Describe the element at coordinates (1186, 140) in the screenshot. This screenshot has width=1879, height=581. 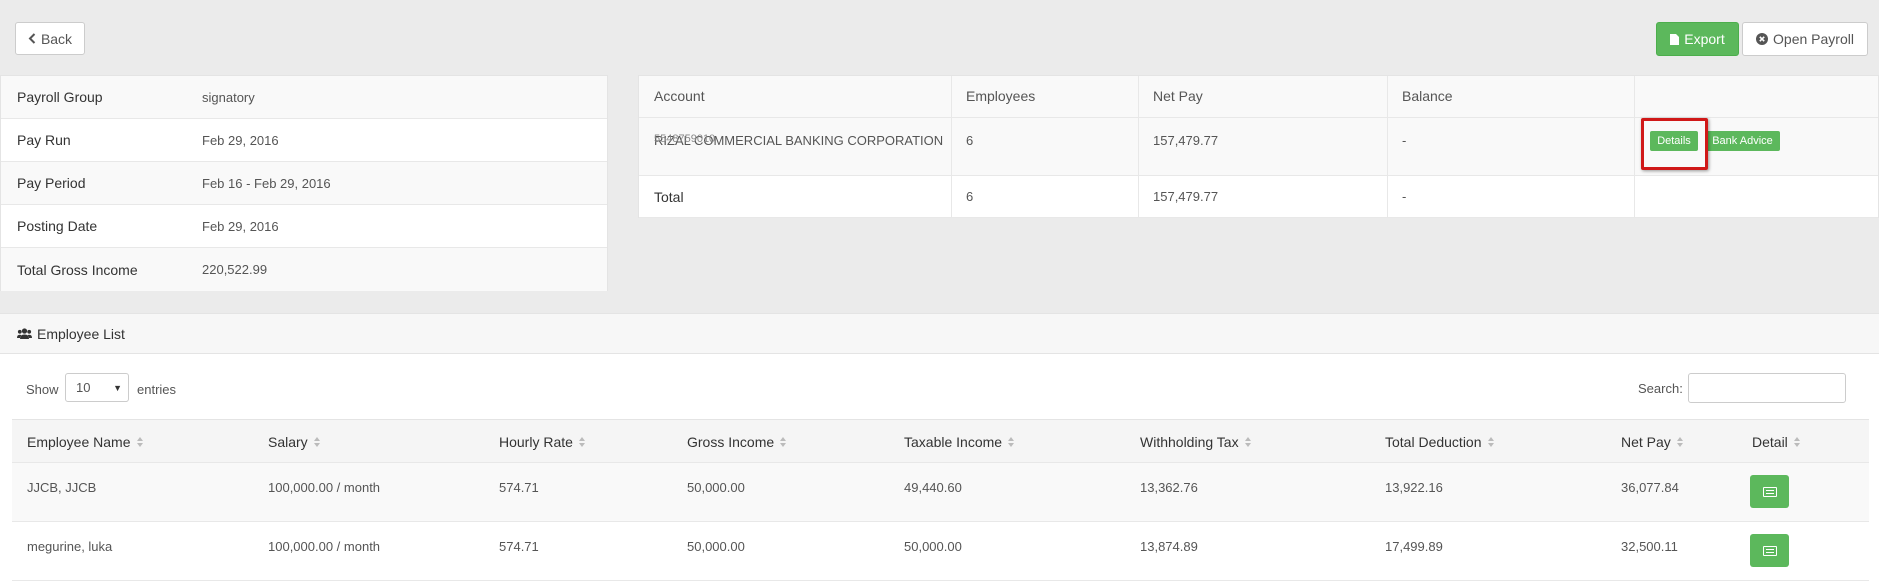
I see `account-net-pay: 157,479.77` at that location.